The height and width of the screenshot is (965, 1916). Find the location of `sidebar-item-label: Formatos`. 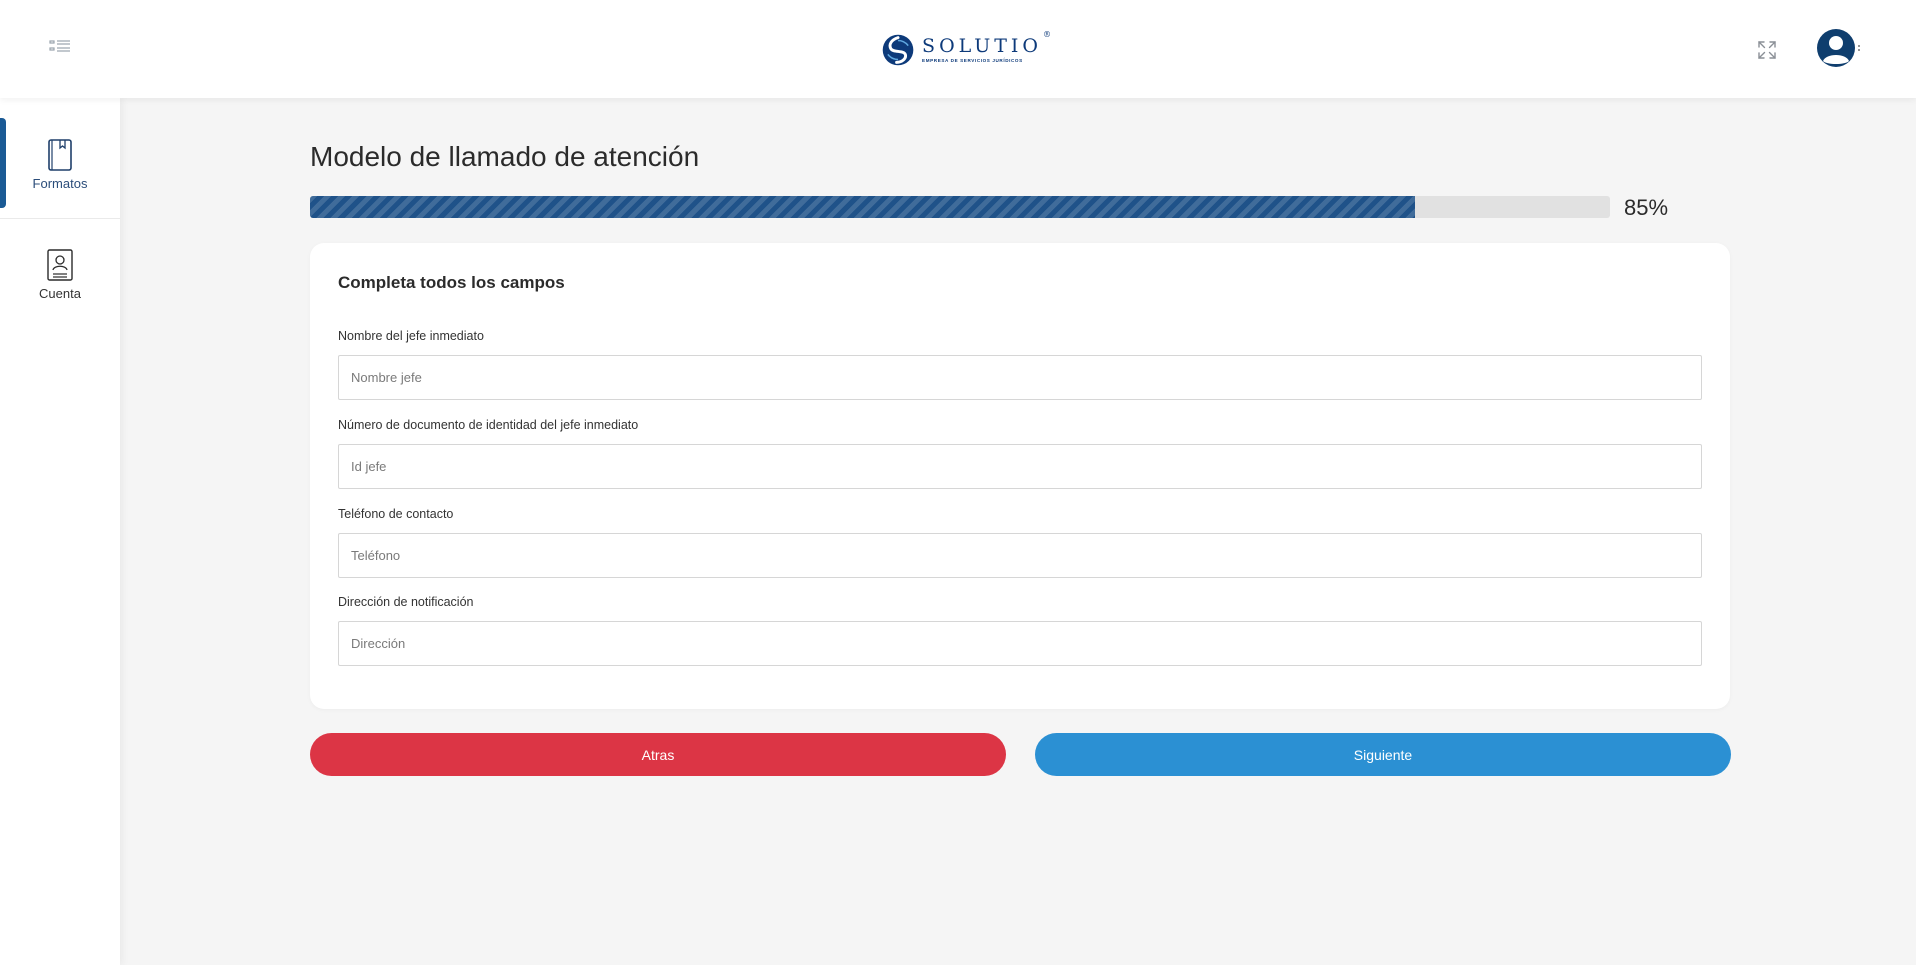

sidebar-item-label: Formatos is located at coordinates (60, 183).